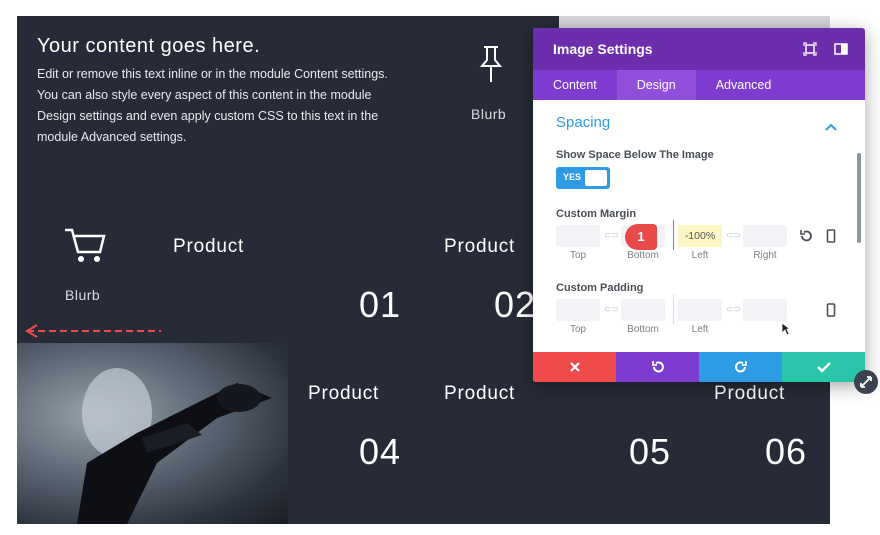 This screenshot has width=880, height=535. I want to click on sidebar-icon, so click(841, 49).